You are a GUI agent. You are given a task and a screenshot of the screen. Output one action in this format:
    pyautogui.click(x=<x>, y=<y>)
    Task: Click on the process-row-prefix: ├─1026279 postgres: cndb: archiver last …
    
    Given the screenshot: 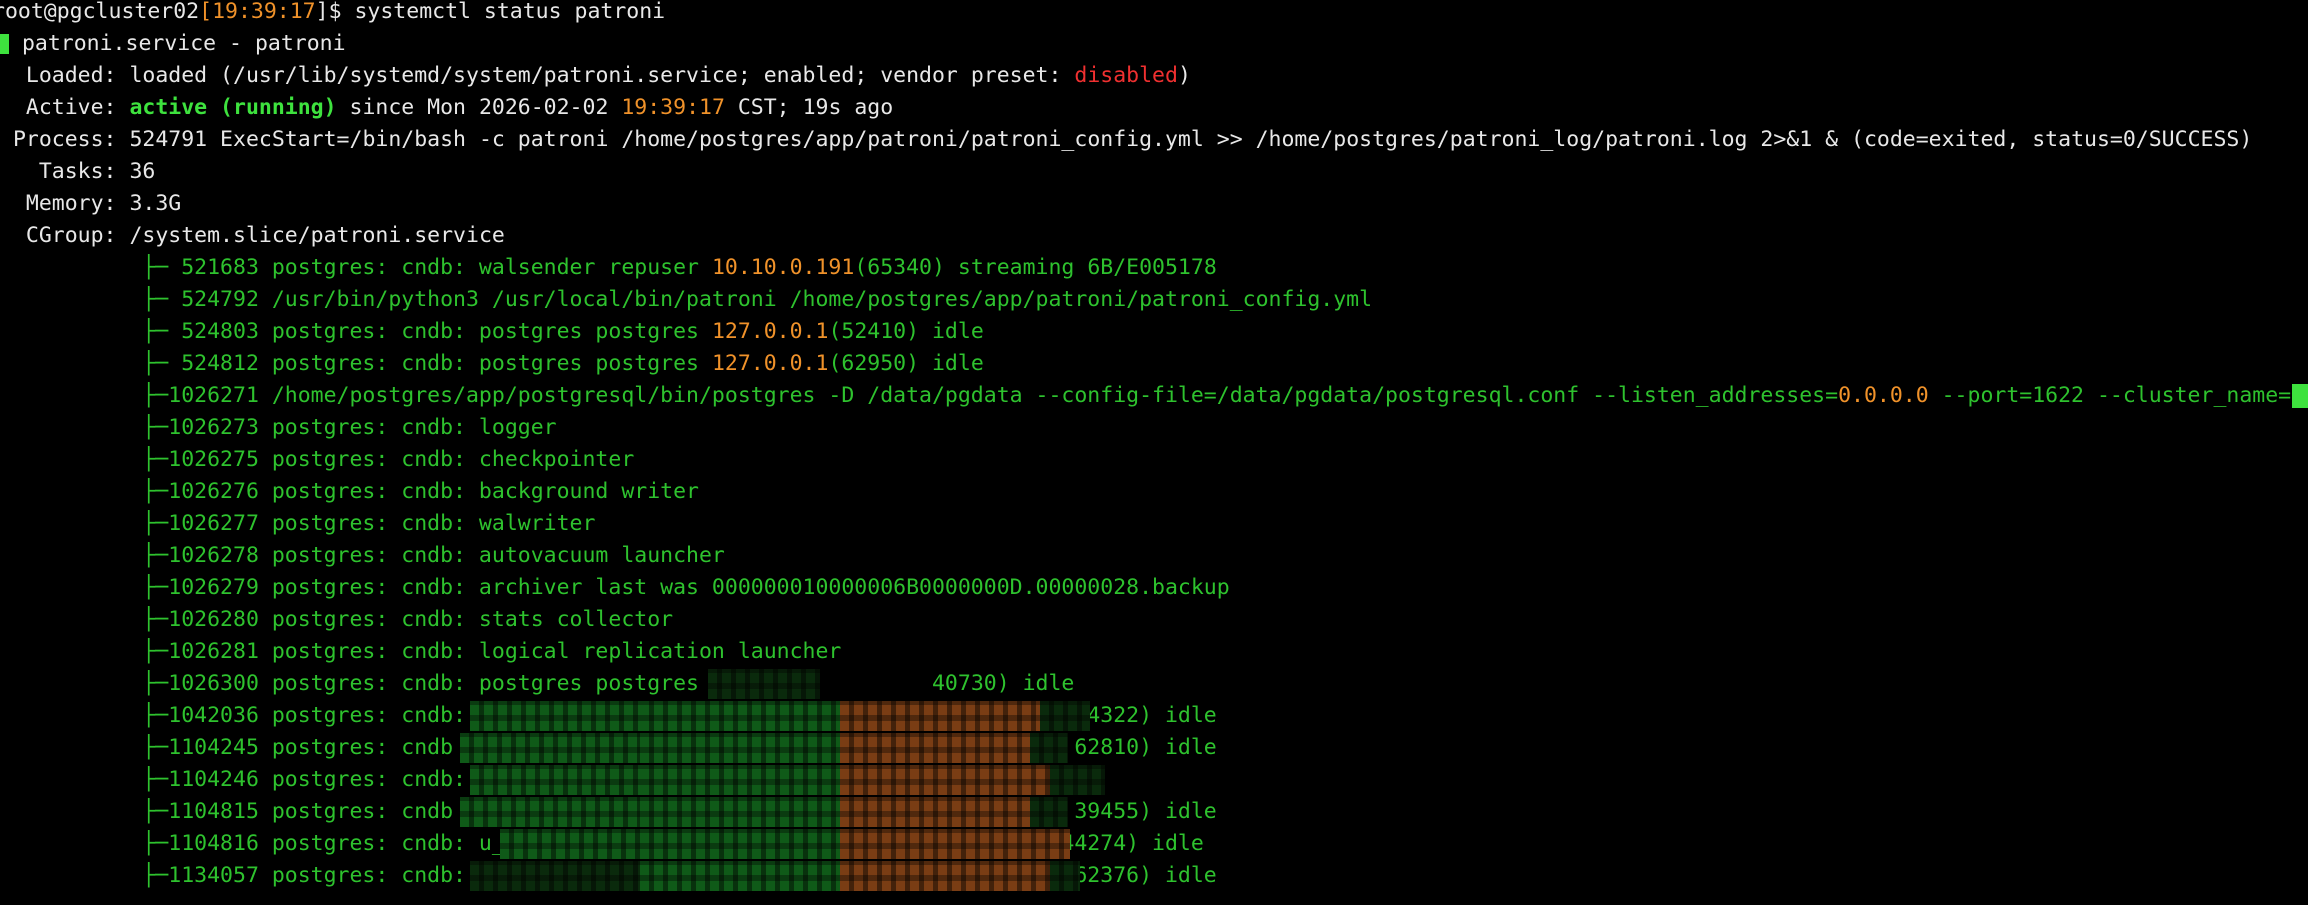 What is the action you would take?
    pyautogui.click(x=615, y=587)
    